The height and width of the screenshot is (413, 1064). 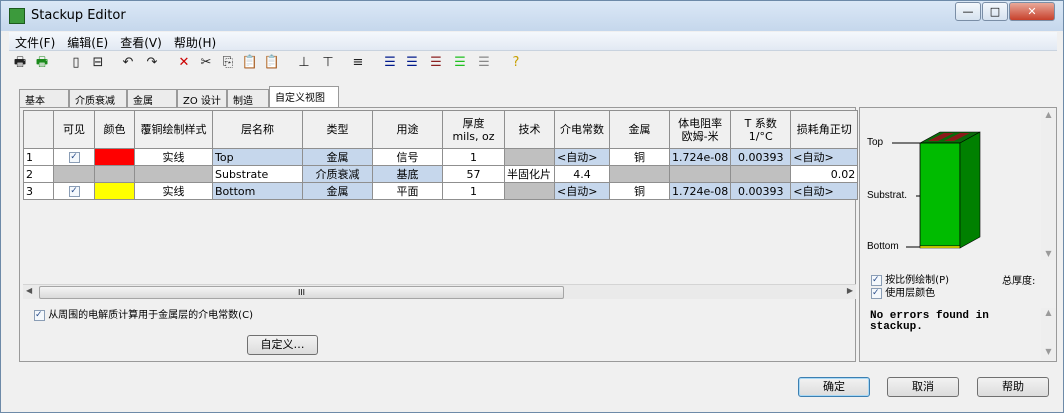 What do you see at coordinates (390, 63) in the screenshot?
I see `layer-icon: ☰` at bounding box center [390, 63].